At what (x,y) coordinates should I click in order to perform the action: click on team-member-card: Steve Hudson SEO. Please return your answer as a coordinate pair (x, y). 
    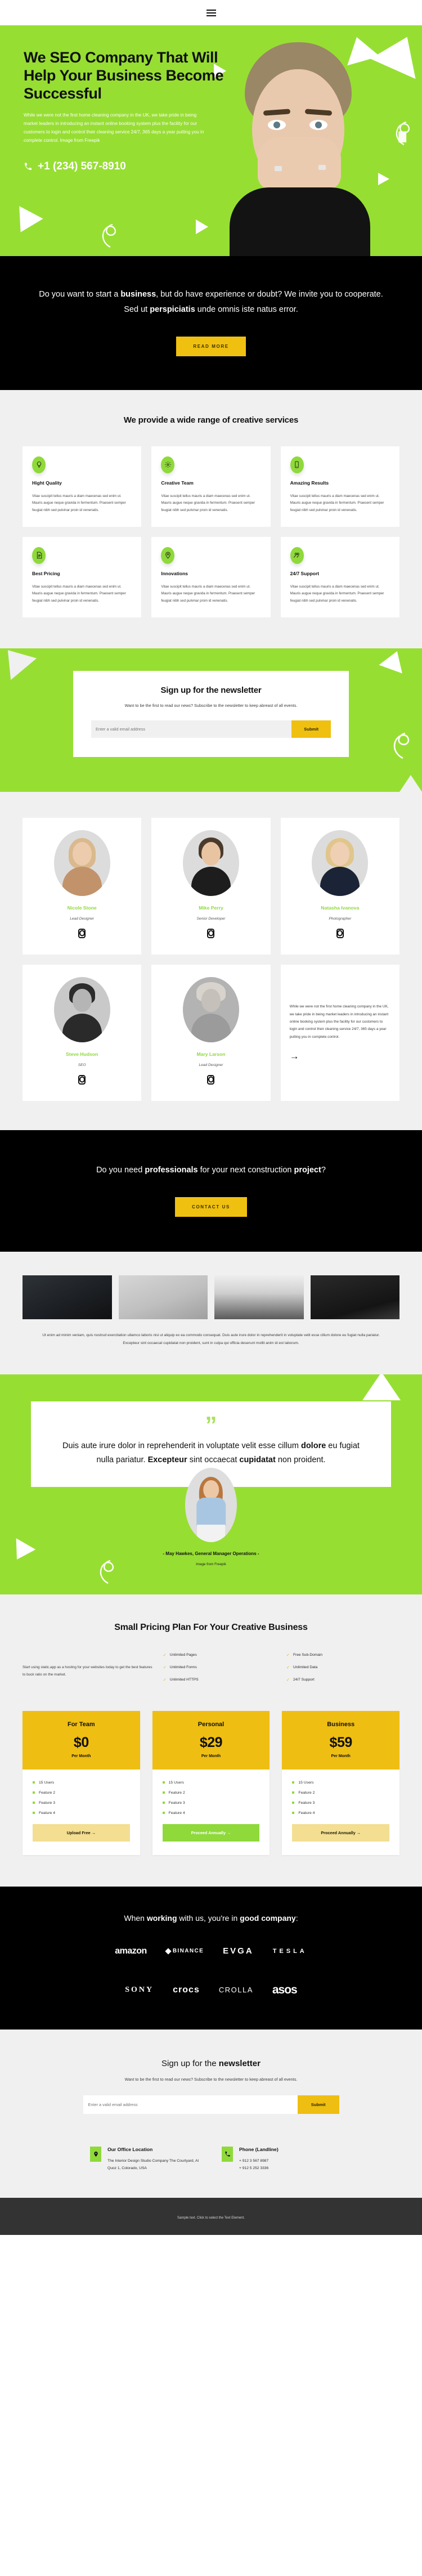
    Looking at the image, I should click on (82, 1032).